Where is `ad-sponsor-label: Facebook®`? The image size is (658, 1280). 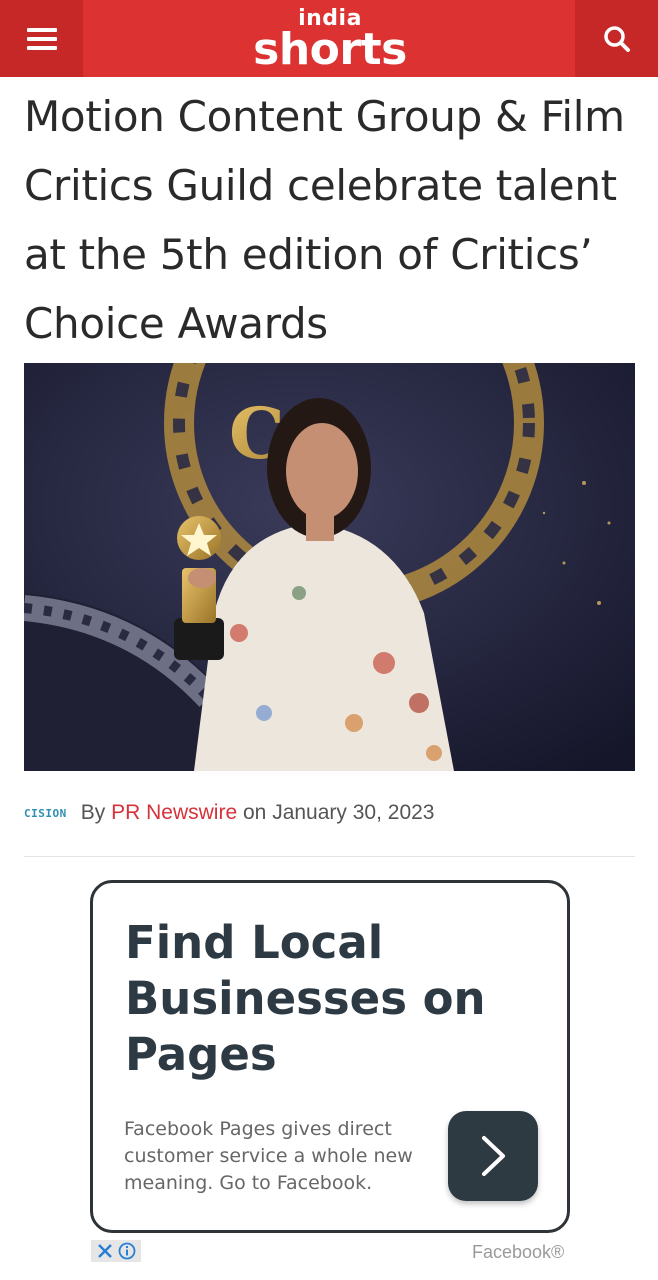
ad-sponsor-label: Facebook® is located at coordinates (518, 1252).